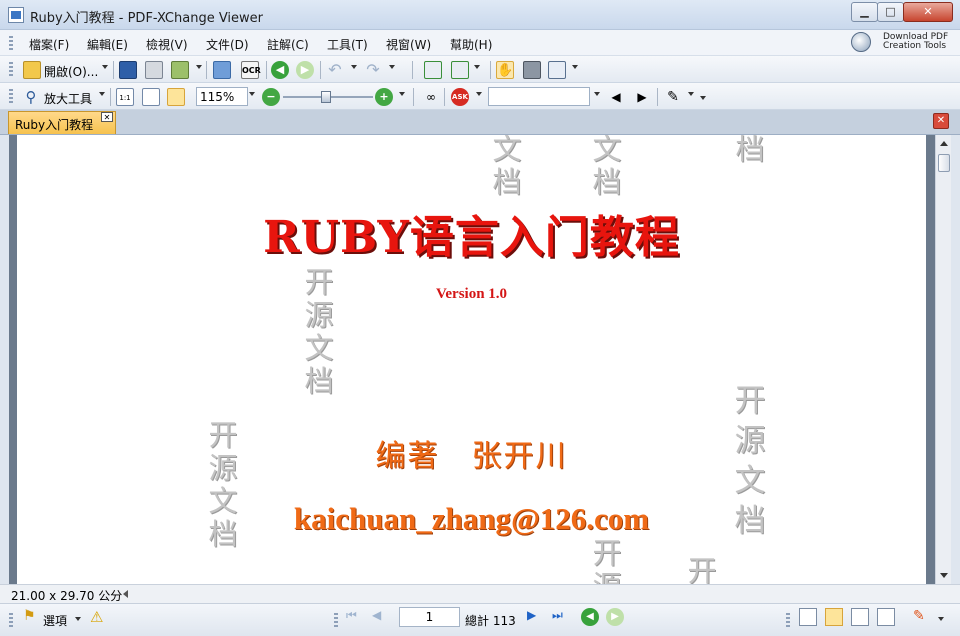  I want to click on zoom-slider-thumb, so click(326, 97).